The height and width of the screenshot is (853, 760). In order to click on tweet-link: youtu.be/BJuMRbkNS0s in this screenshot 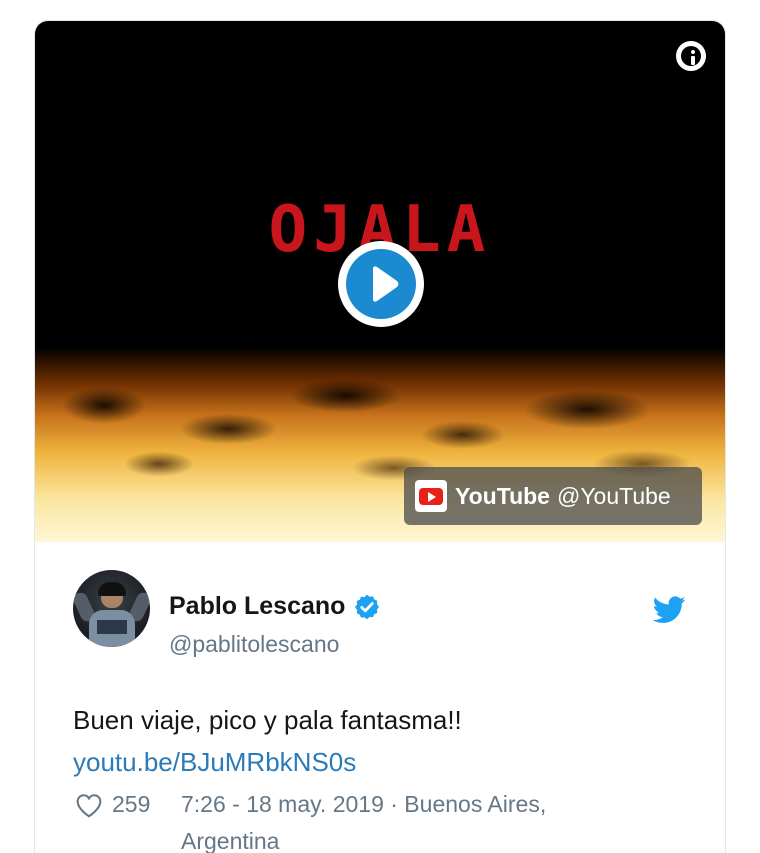, I will do `click(267, 762)`.